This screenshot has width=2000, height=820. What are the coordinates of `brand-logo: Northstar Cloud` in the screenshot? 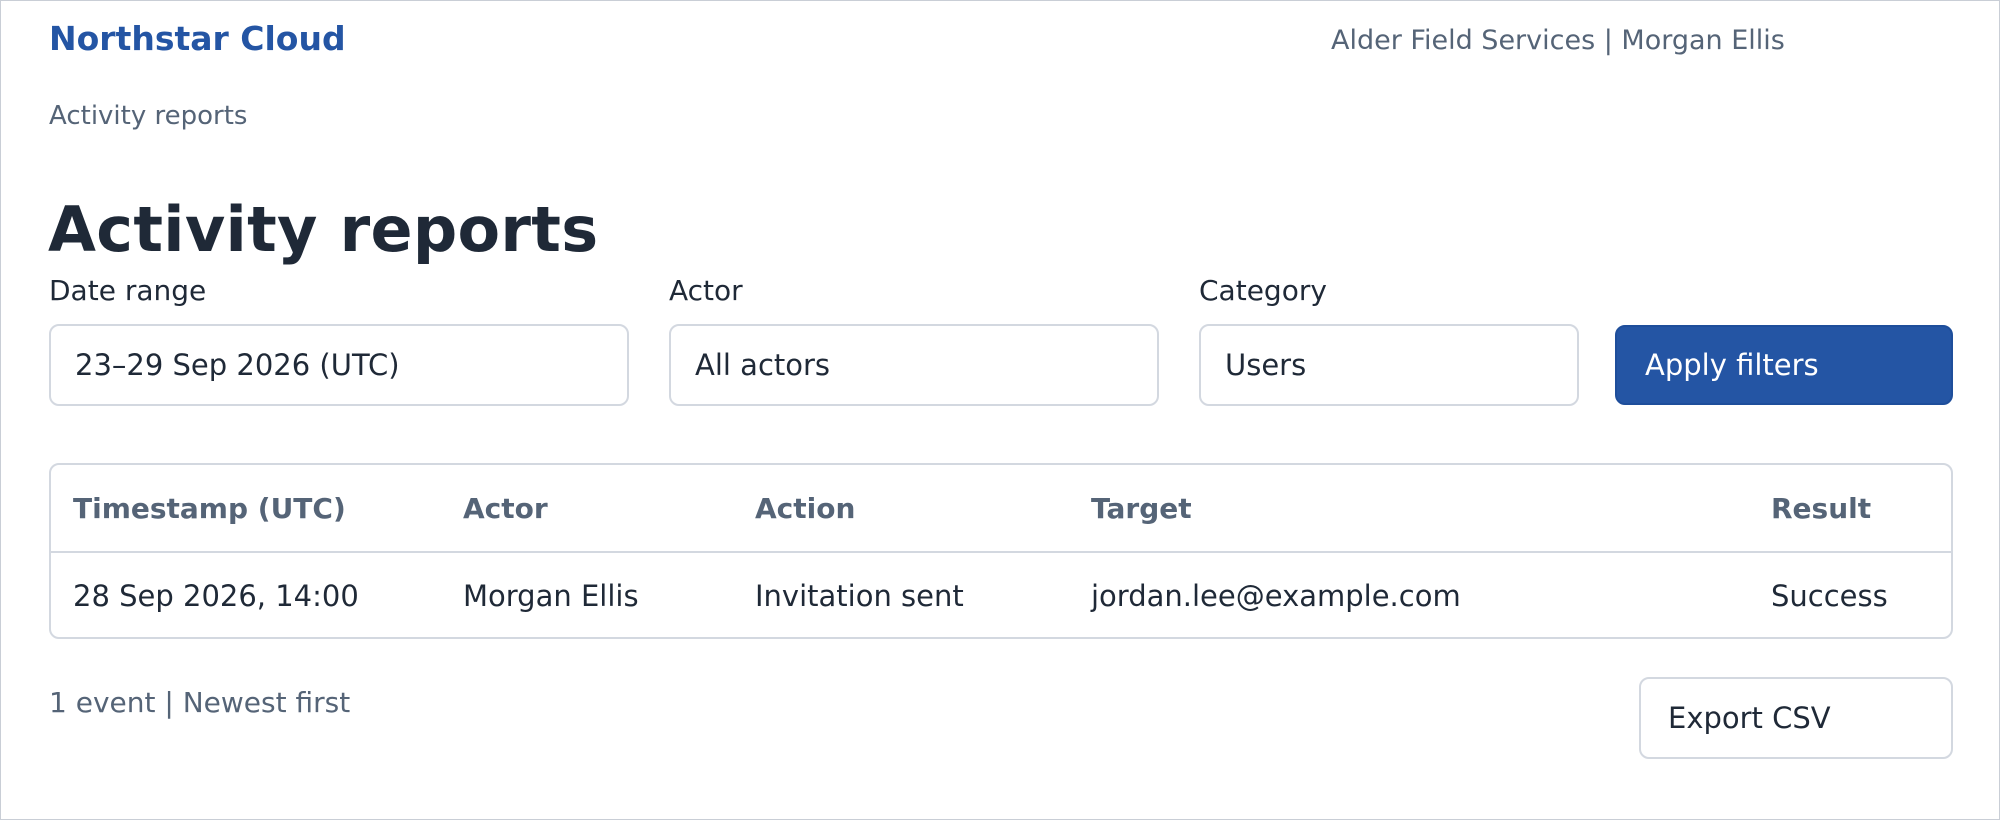 It's located at (197, 39).